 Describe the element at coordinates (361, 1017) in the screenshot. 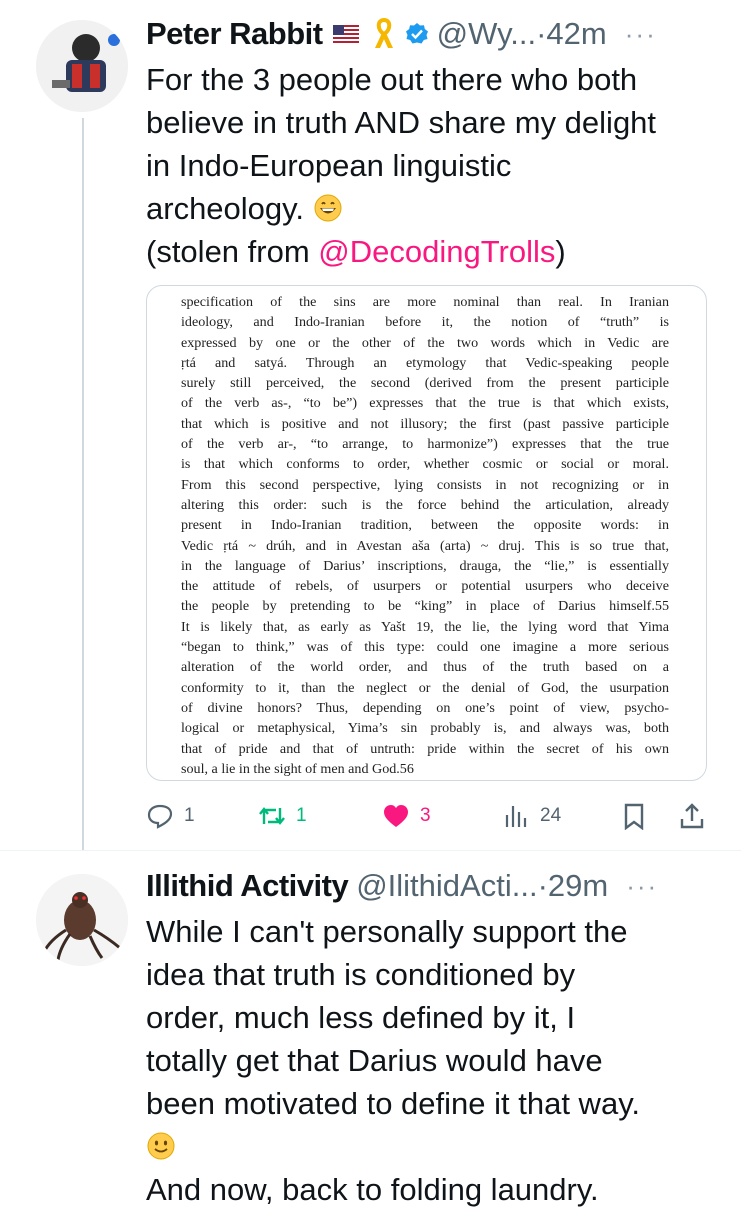

I see `tweet-text-line: order, much less defined by it, I` at that location.